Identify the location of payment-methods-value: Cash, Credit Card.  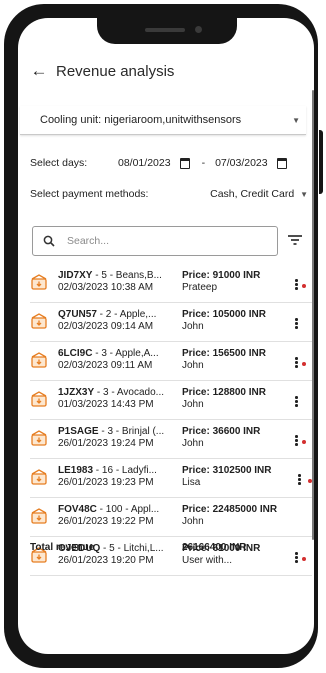
(252, 194).